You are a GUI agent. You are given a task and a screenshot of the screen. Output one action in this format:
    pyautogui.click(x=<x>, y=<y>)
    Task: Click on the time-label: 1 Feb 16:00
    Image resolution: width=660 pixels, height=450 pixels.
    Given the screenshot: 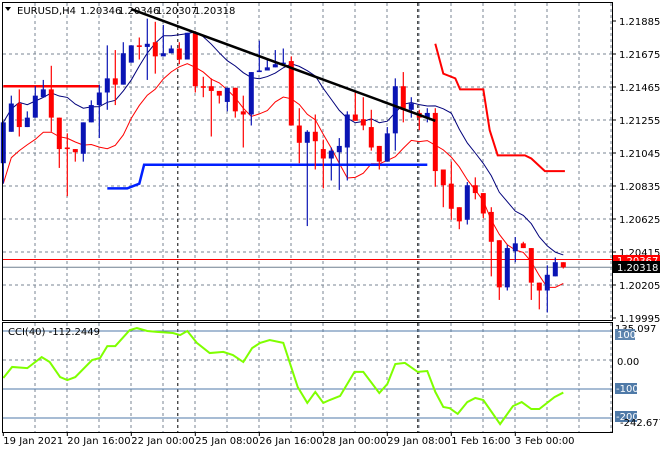 What is the action you would take?
    pyautogui.click(x=480, y=441)
    